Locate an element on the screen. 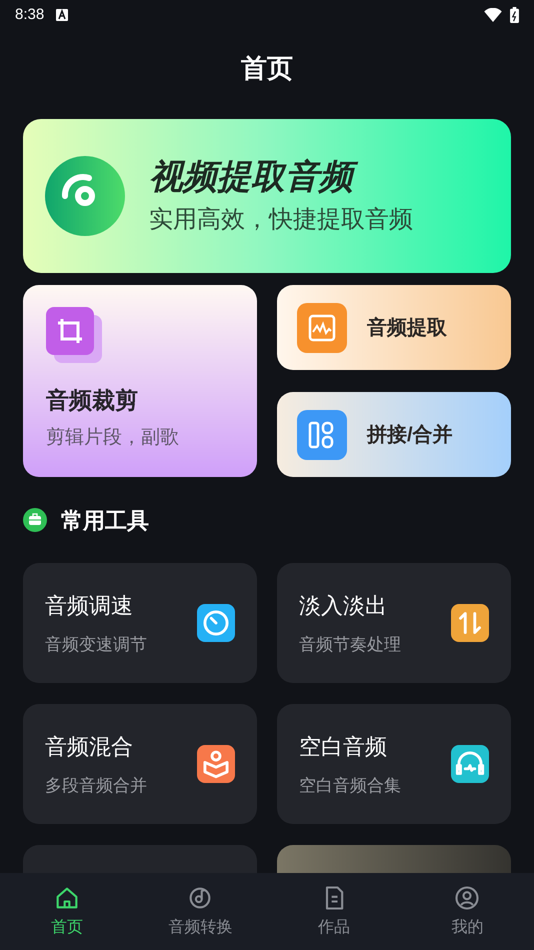  status-time: 8:38 is located at coordinates (29, 14).